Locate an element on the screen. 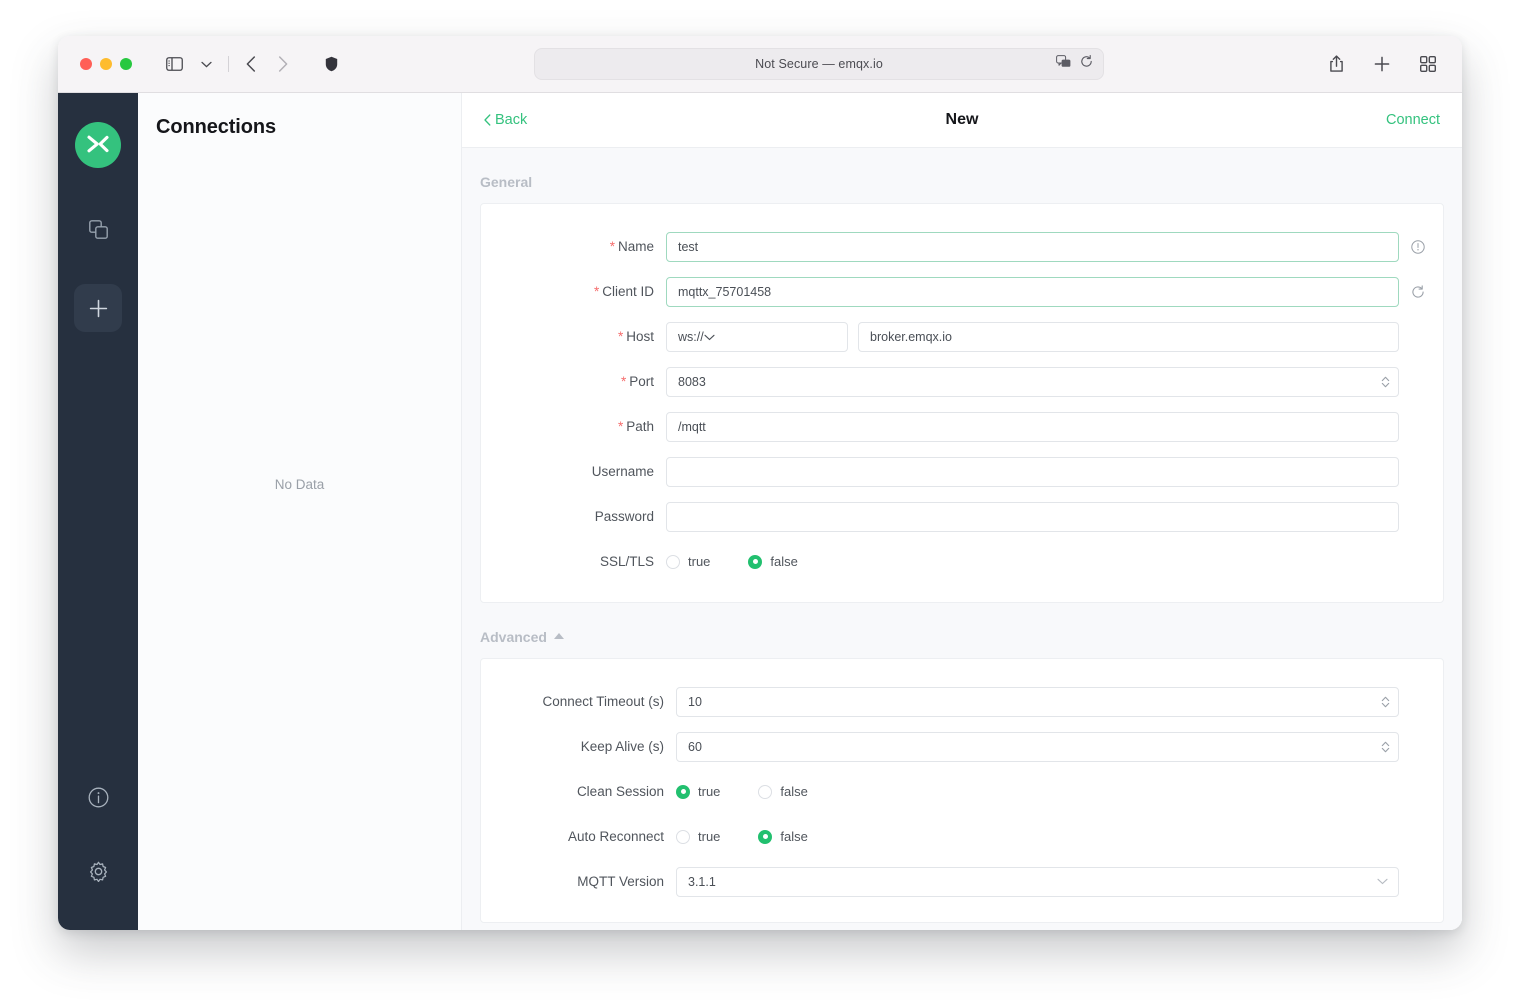 This screenshot has height=1004, width=1520. name-info-icon is located at coordinates (1418, 246).